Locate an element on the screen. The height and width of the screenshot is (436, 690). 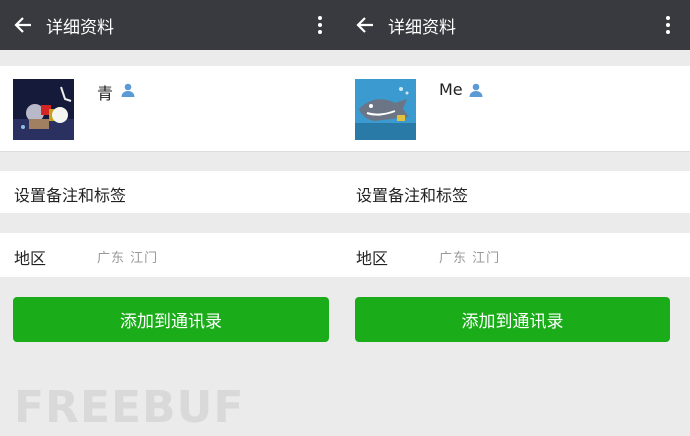
watermark: FREEBUF is located at coordinates (129, 407).